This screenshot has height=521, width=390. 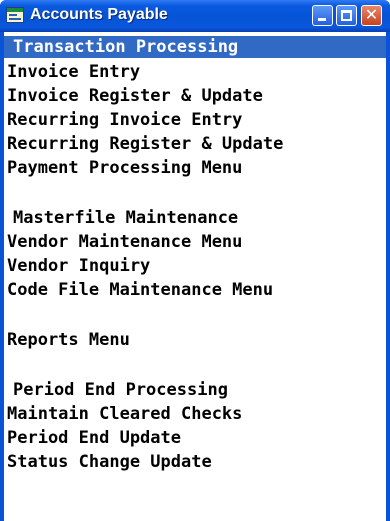 What do you see at coordinates (195, 266) in the screenshot?
I see `menu-item-vendor-inquiry: Vendor Inquiry` at bounding box center [195, 266].